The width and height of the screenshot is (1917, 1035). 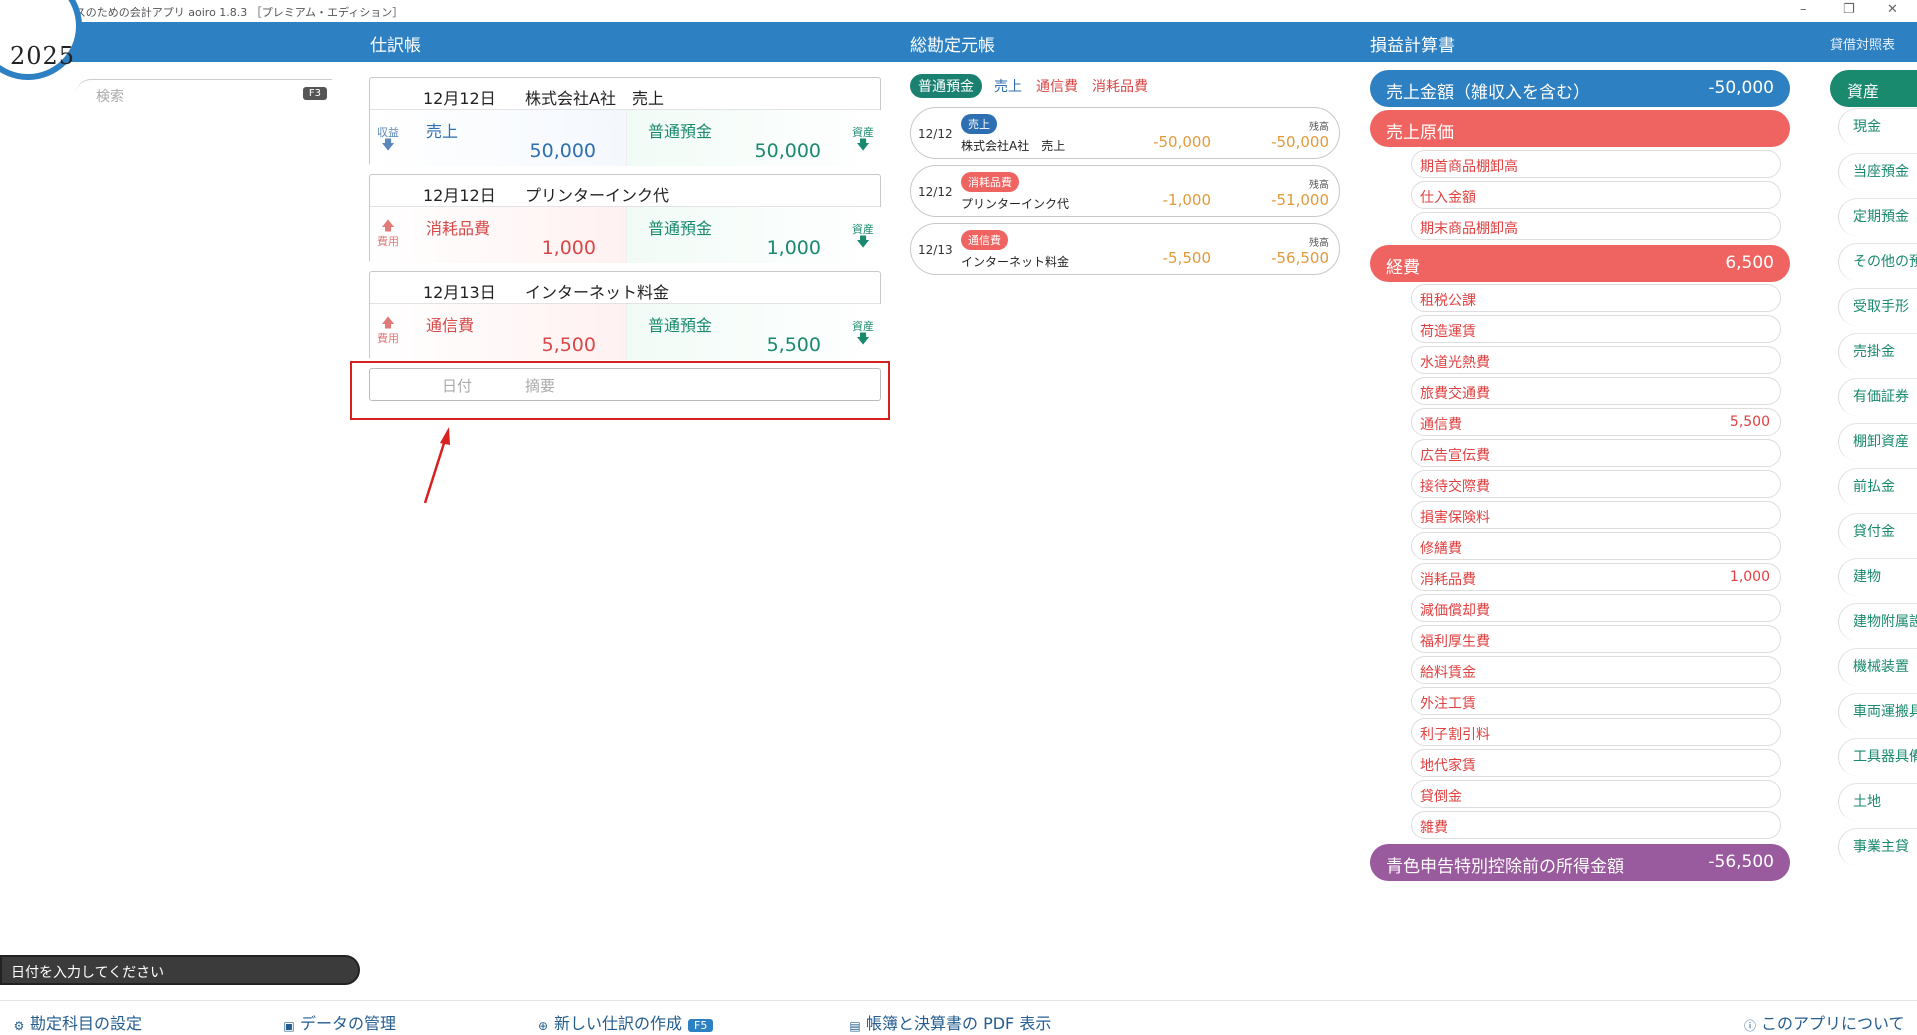 What do you see at coordinates (1596, 639) in the screenshot?
I see `pl-expense-item: 福利厚生費` at bounding box center [1596, 639].